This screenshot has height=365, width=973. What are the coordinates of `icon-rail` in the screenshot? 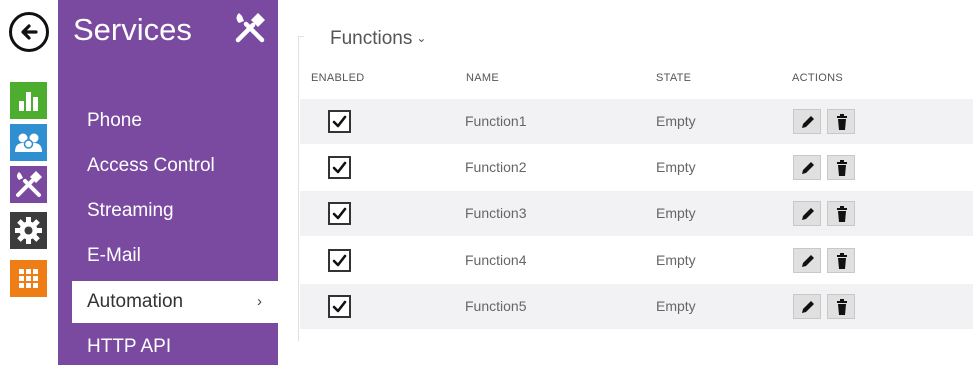 It's located at (25, 182).